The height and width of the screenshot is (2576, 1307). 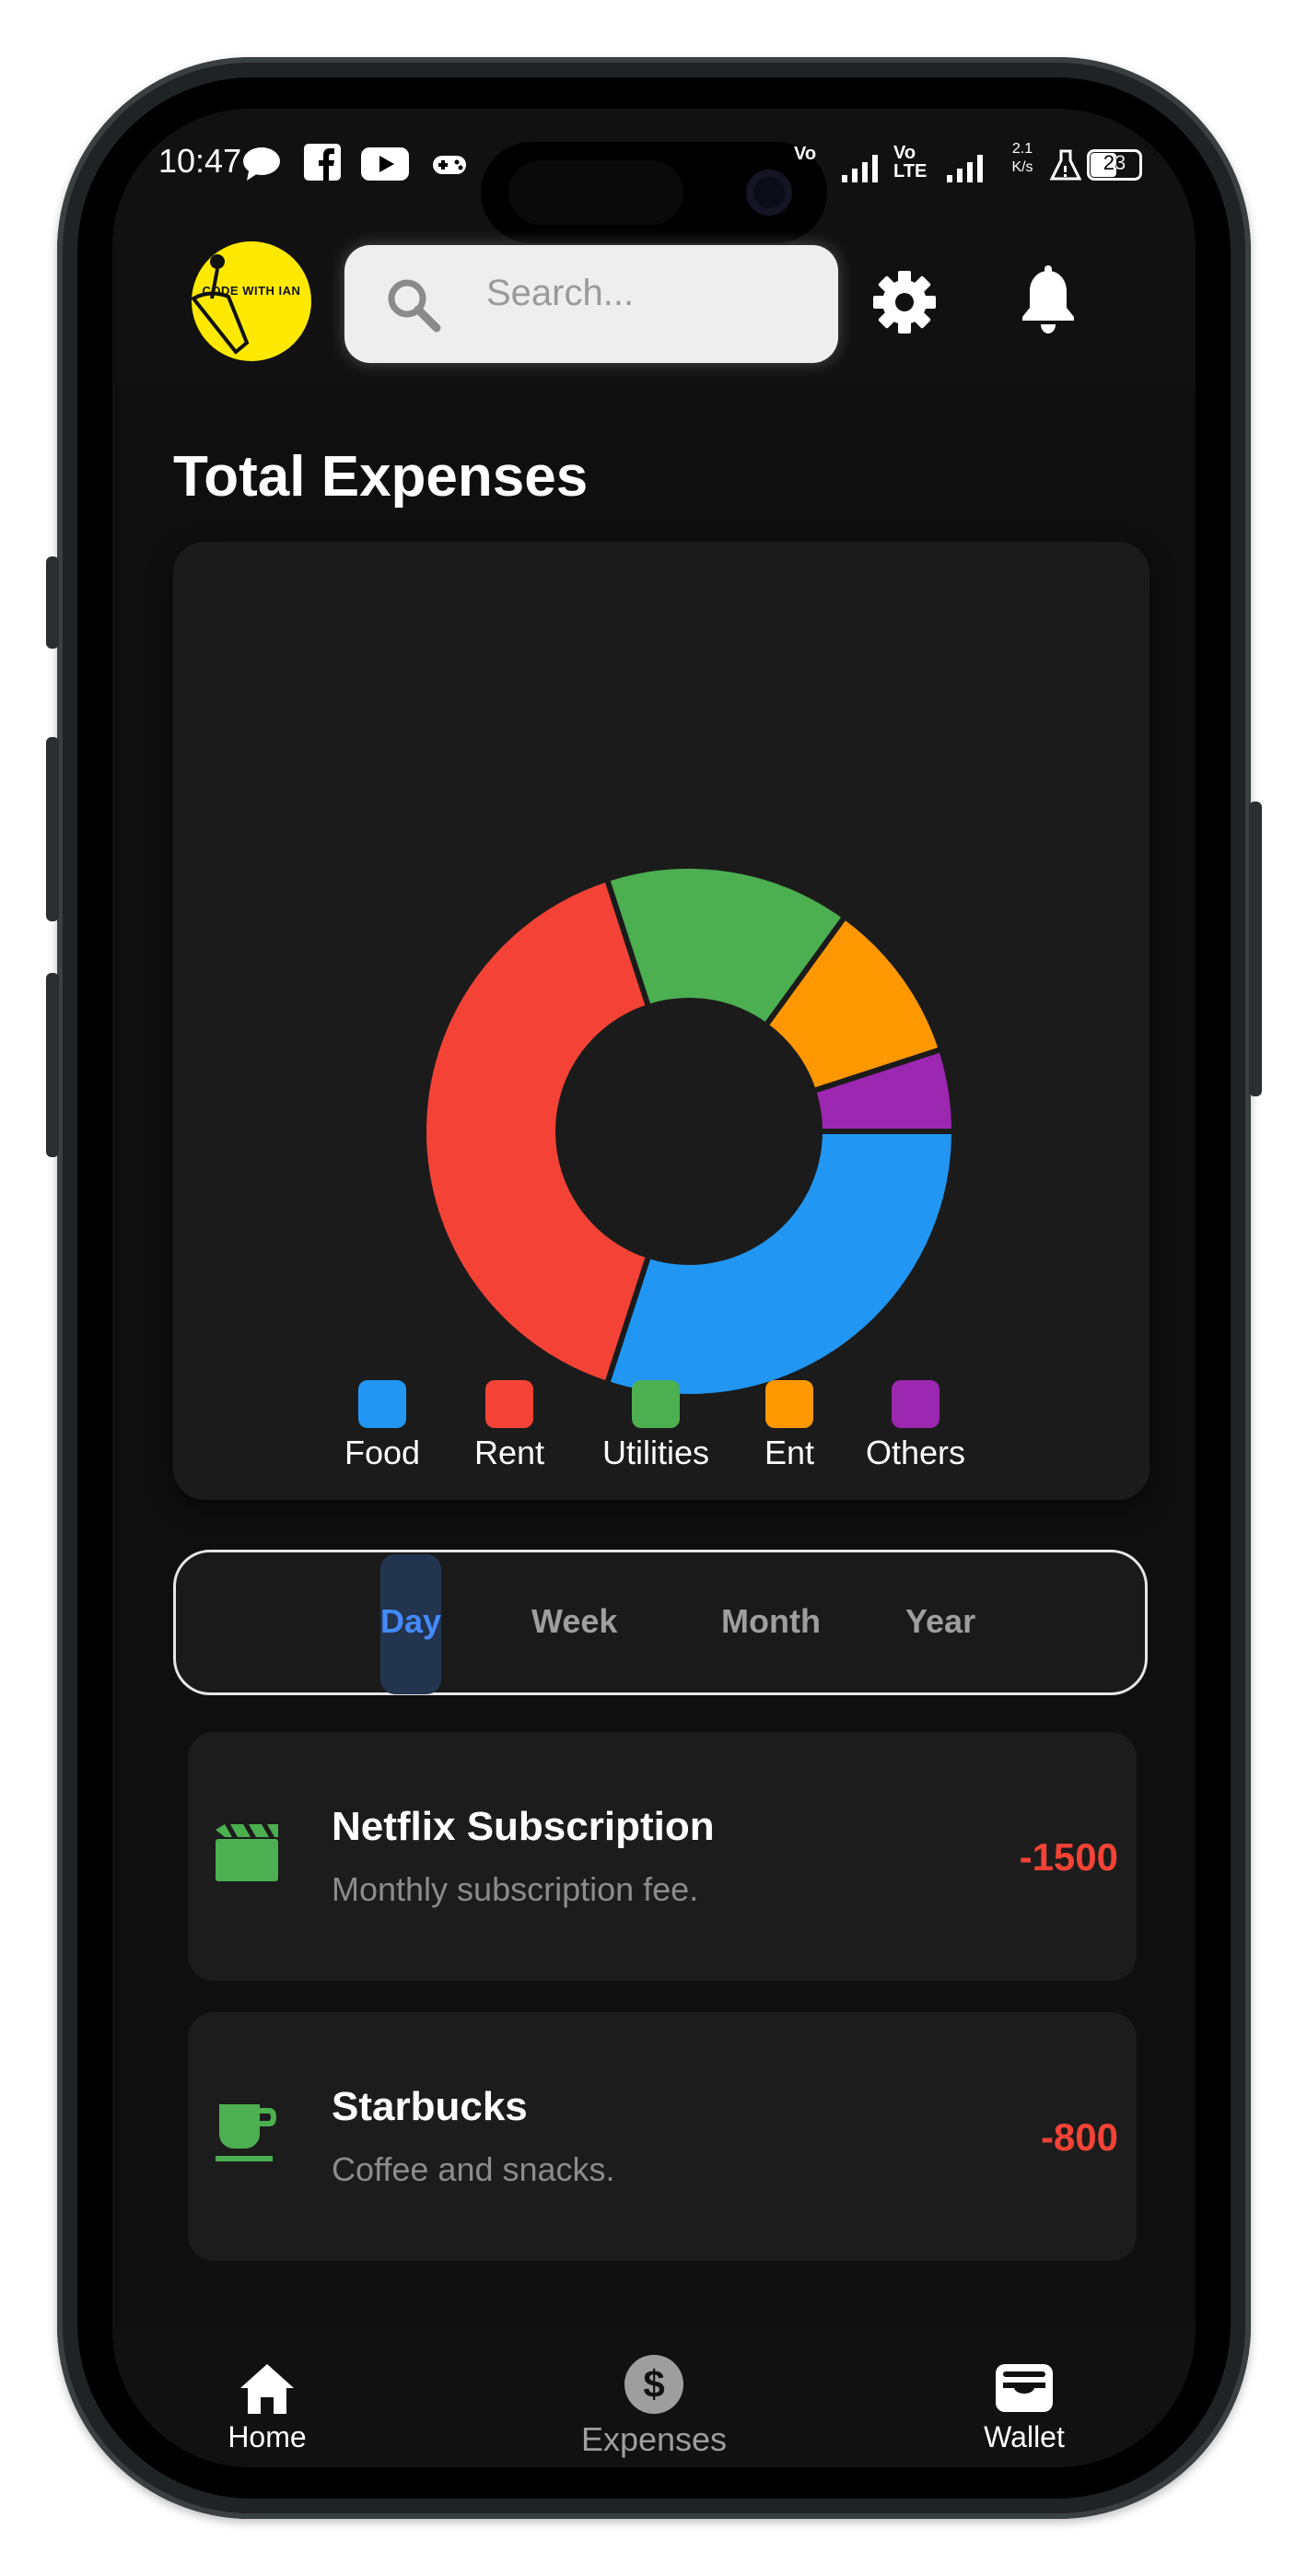 I want to click on chat-notification-icon, so click(x=261, y=164).